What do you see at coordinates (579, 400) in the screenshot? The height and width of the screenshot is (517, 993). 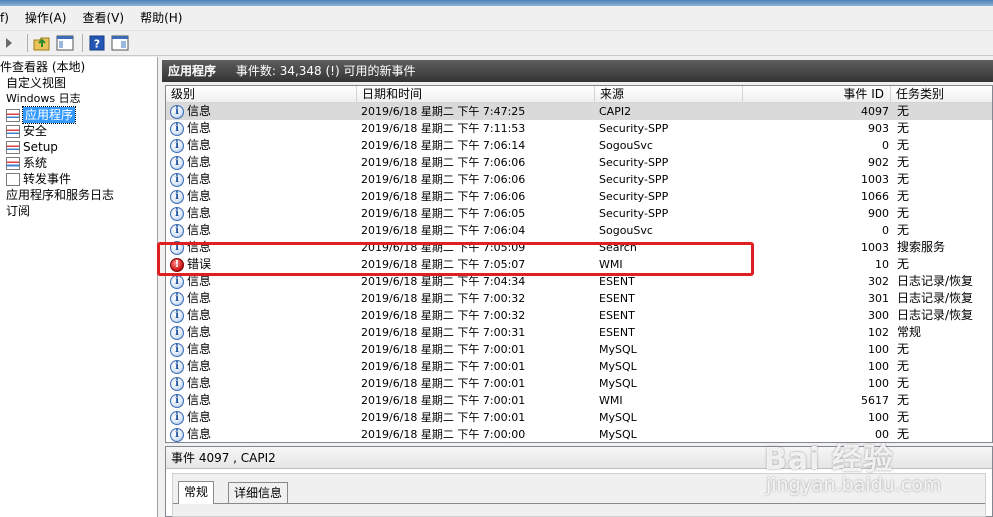 I see `table-row: i 信息 2019/6/18 星期二 下午 7:00:01 WMI 5617 无` at bounding box center [579, 400].